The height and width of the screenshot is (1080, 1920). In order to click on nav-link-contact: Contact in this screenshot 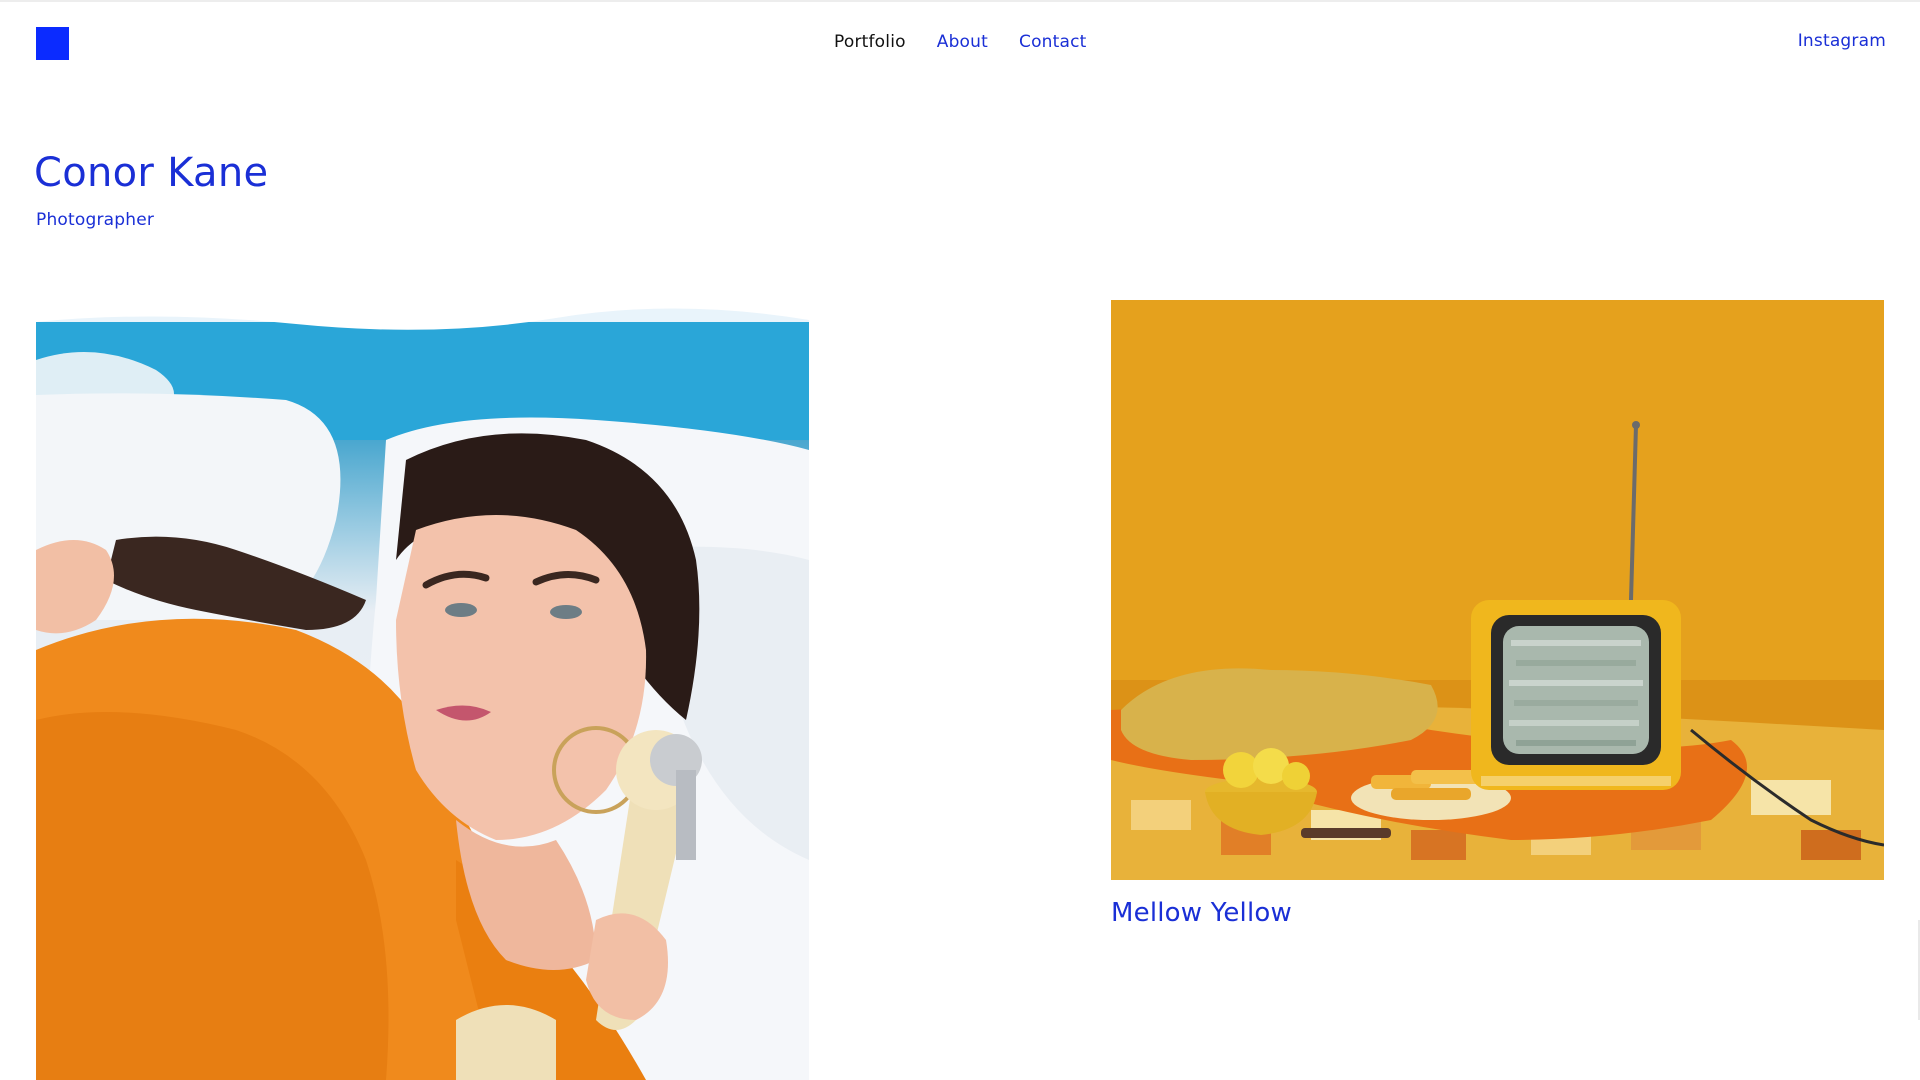, I will do `click(1053, 42)`.